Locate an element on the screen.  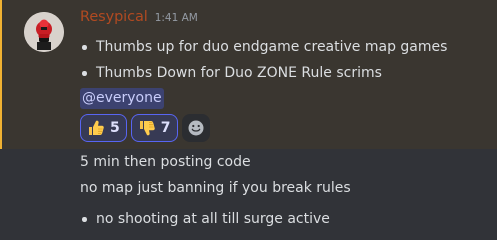
list-item: Thumbs Down for Duo ZONE Rule scrims is located at coordinates (263, 73).